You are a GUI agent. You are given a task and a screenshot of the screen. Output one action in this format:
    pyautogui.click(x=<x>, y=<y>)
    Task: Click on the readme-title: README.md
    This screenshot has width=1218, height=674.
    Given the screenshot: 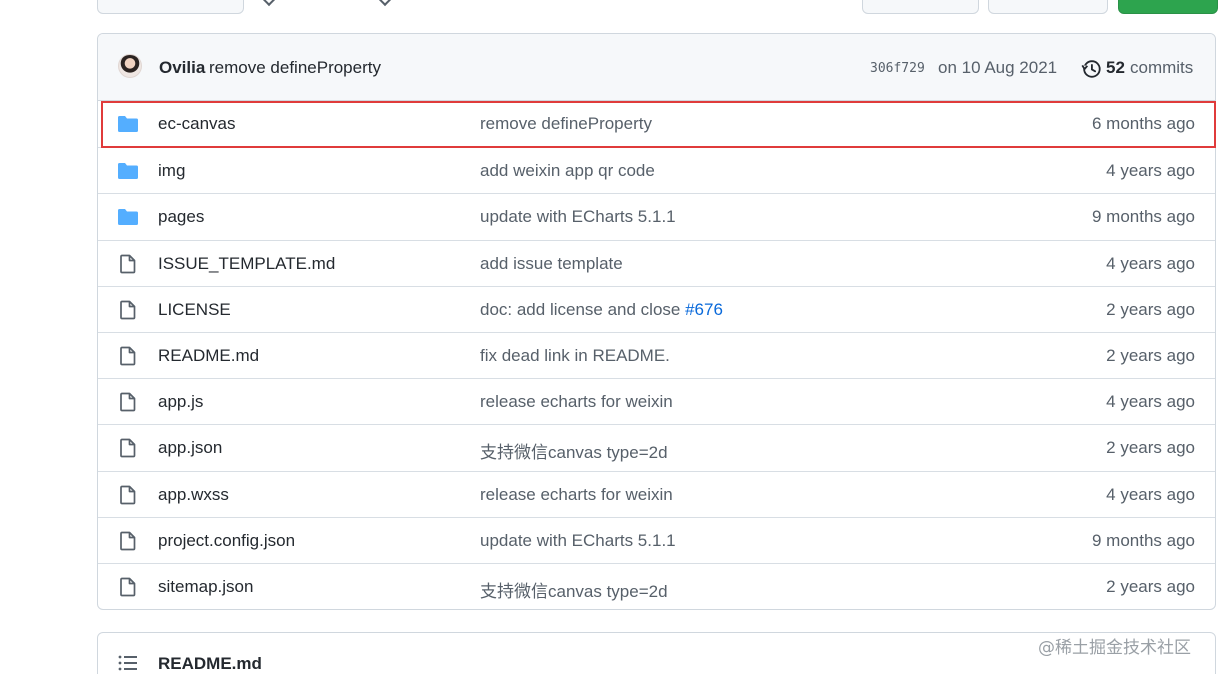 What is the action you would take?
    pyautogui.click(x=210, y=664)
    